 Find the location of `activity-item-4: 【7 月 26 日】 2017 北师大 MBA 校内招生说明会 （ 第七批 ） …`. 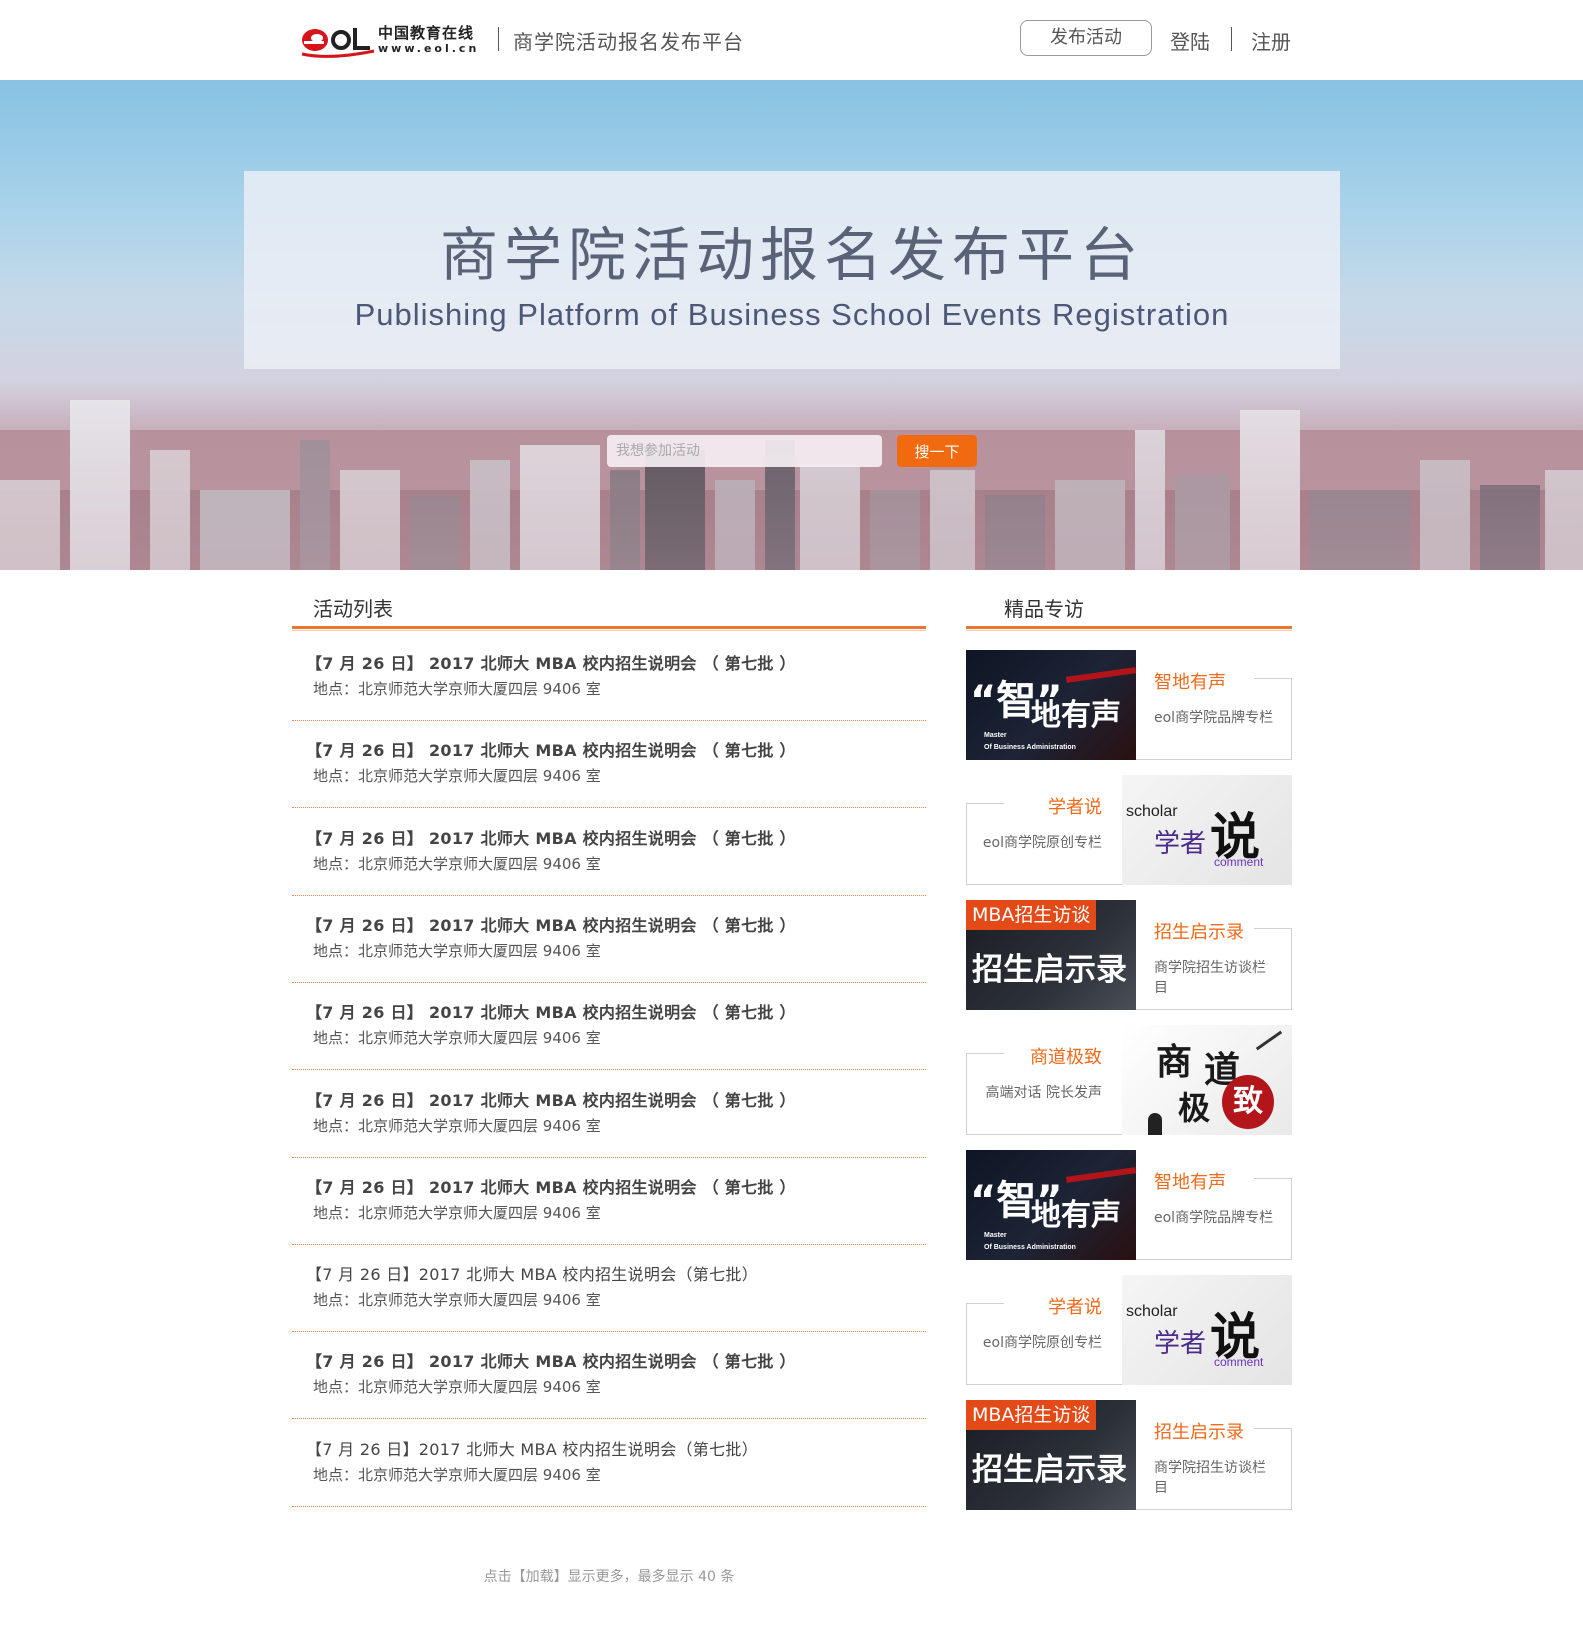

activity-item-4: 【7 月 26 日】 2017 北师大 MBA 校内招生说明会 （ 第七批 ） … is located at coordinates (609, 937).